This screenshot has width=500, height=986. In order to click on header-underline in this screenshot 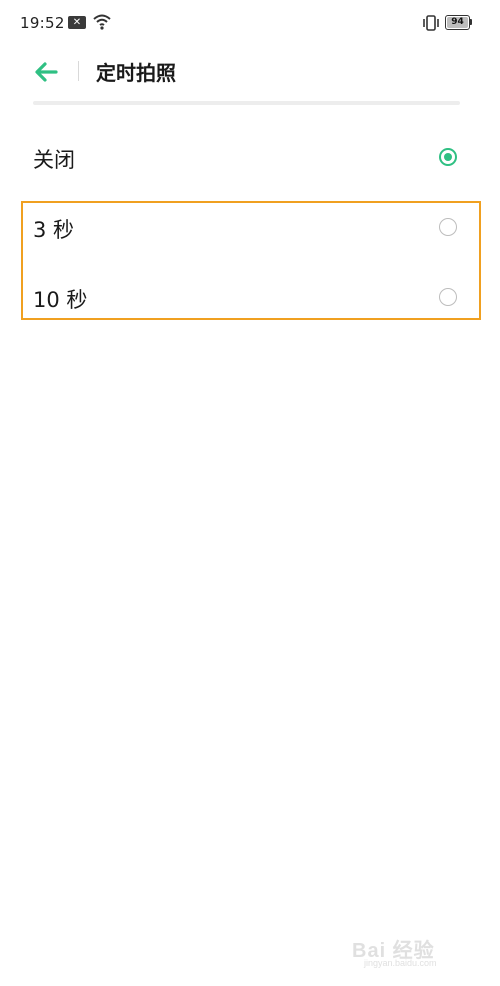, I will do `click(246, 103)`.